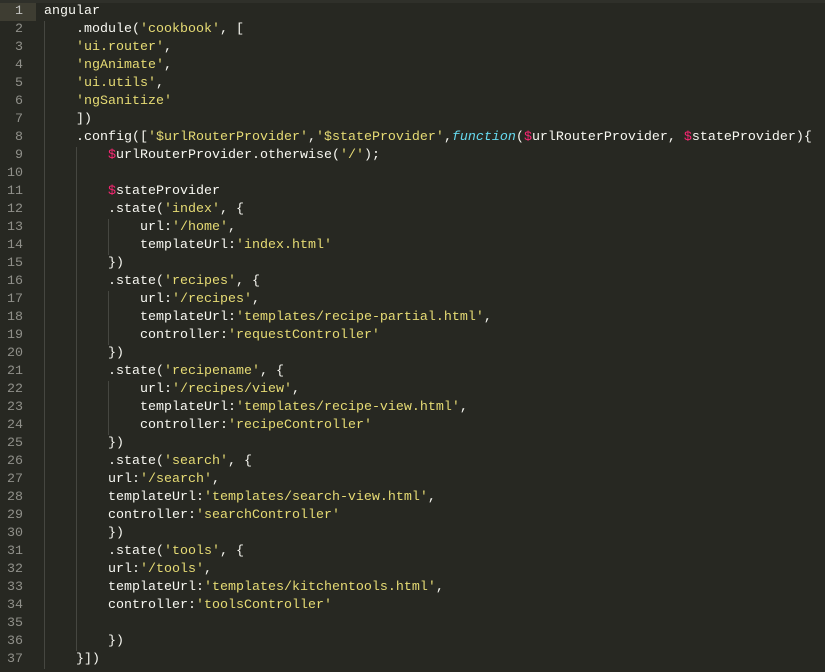 Image resolution: width=825 pixels, height=672 pixels. Describe the element at coordinates (412, 570) in the screenshot. I see `code-line: 32 url:'/tools',` at that location.